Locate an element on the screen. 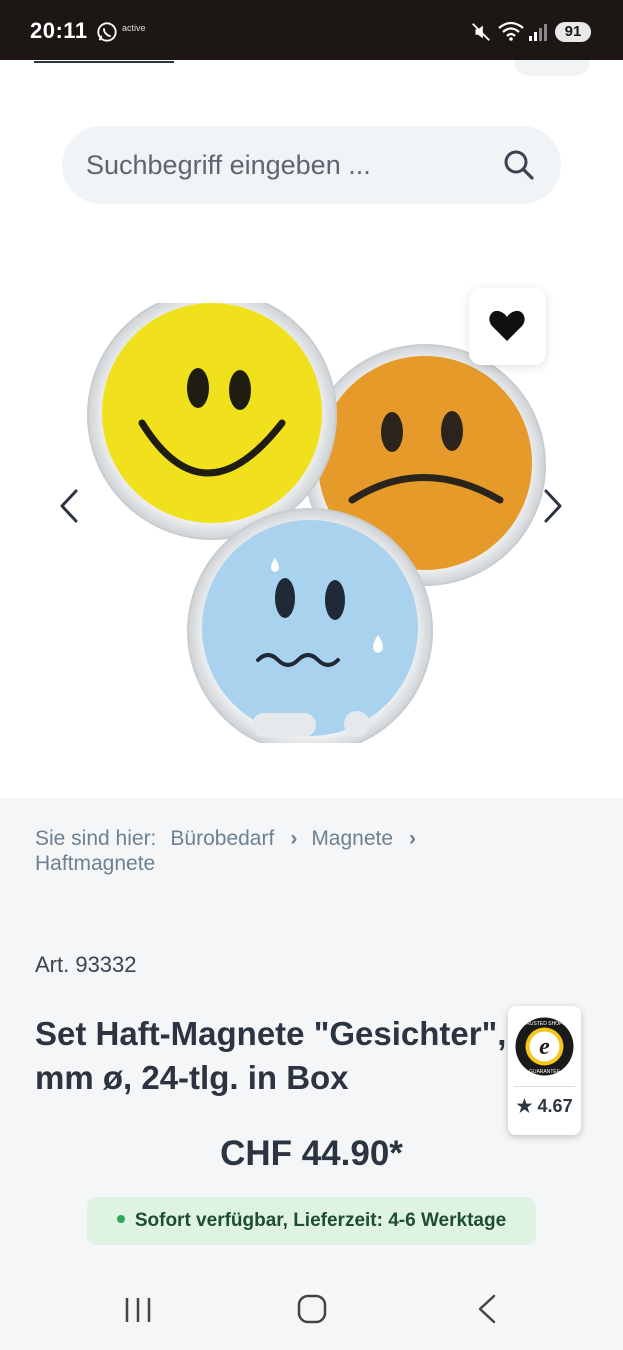  favorite-button is located at coordinates (507, 326).